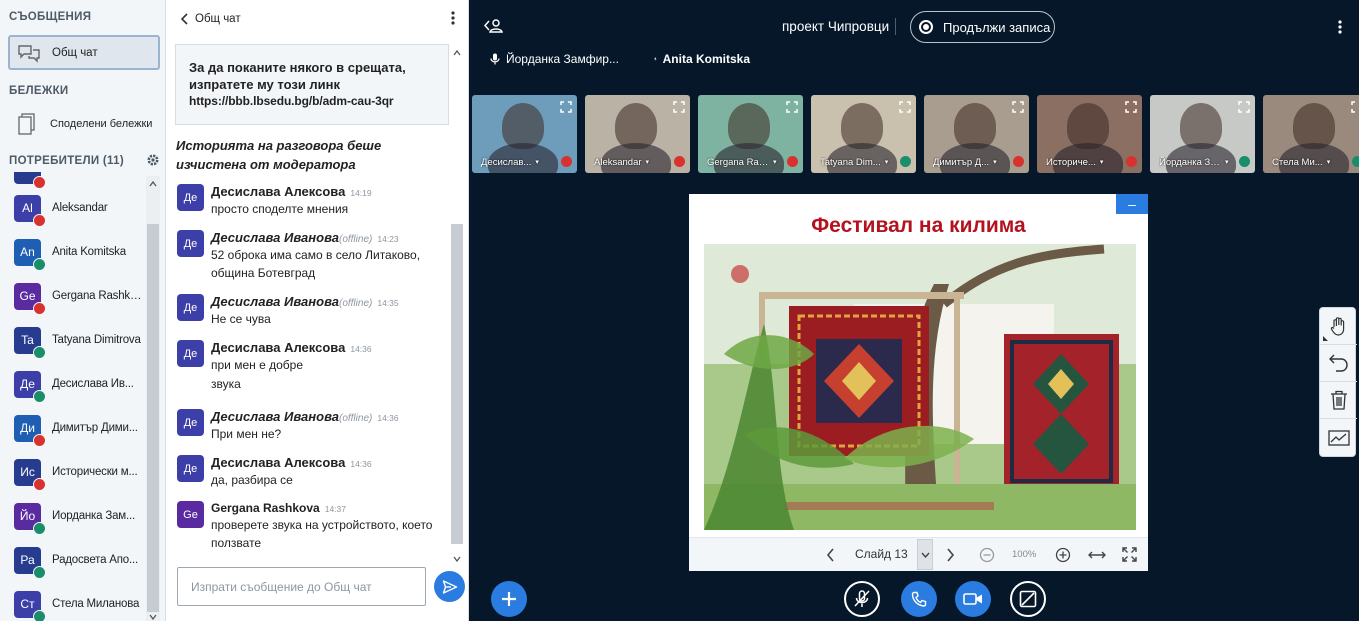 The image size is (1359, 621). I want to click on chat-back-button: Общ чат, so click(210, 19).